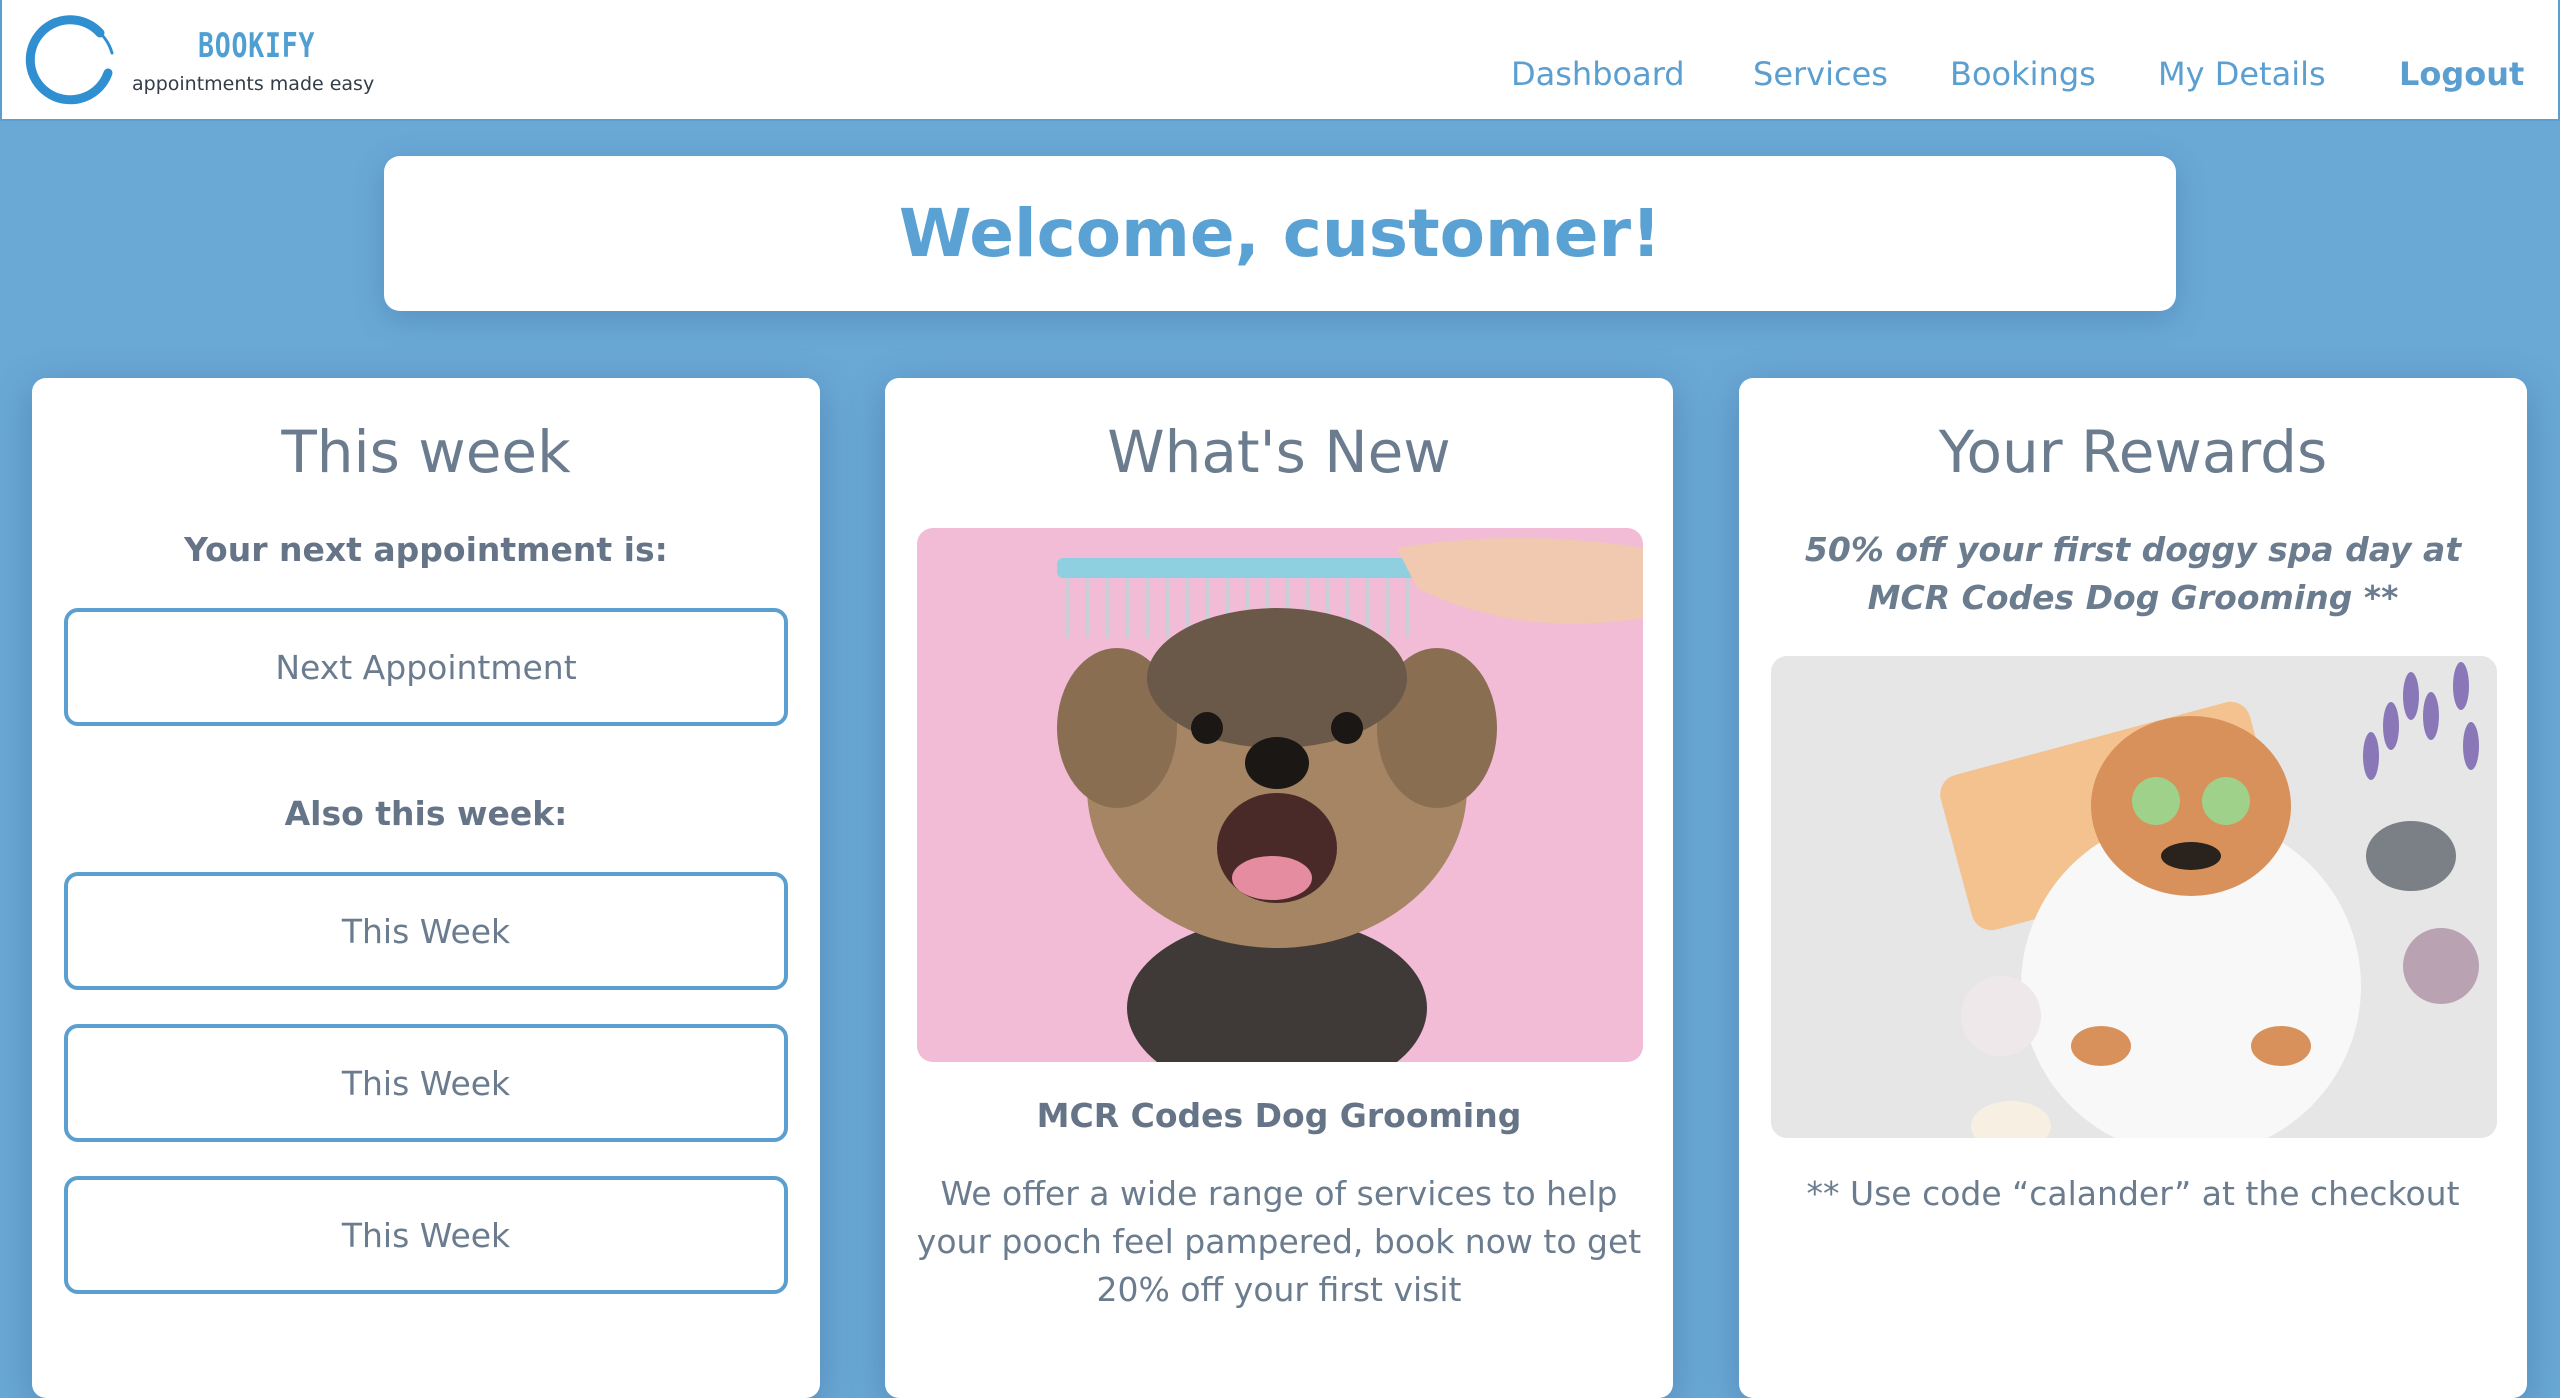  Describe the element at coordinates (1279, 452) in the screenshot. I see `whats-new-title: What's New` at that location.